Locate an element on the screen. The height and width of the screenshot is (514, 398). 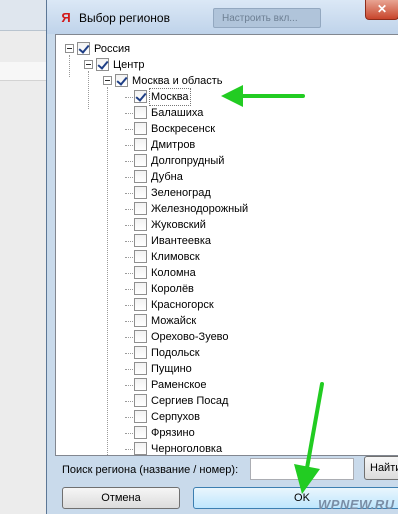
tree-node-city-label: Красногорск is located at coordinates (182, 305).